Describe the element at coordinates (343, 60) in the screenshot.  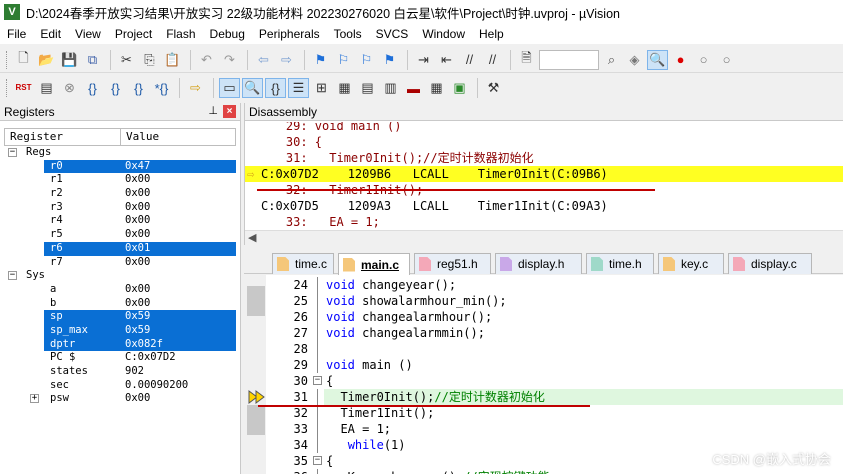
I see `prev-bookmark-icon: ⚐` at that location.